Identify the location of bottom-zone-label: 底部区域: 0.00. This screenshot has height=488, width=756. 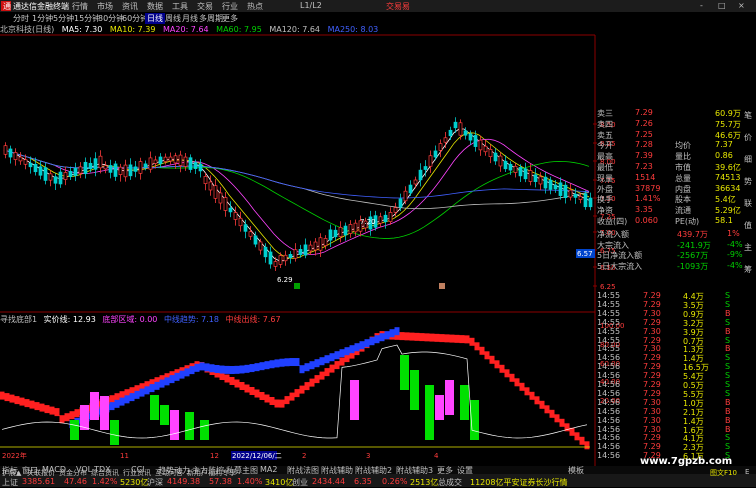
(130, 319).